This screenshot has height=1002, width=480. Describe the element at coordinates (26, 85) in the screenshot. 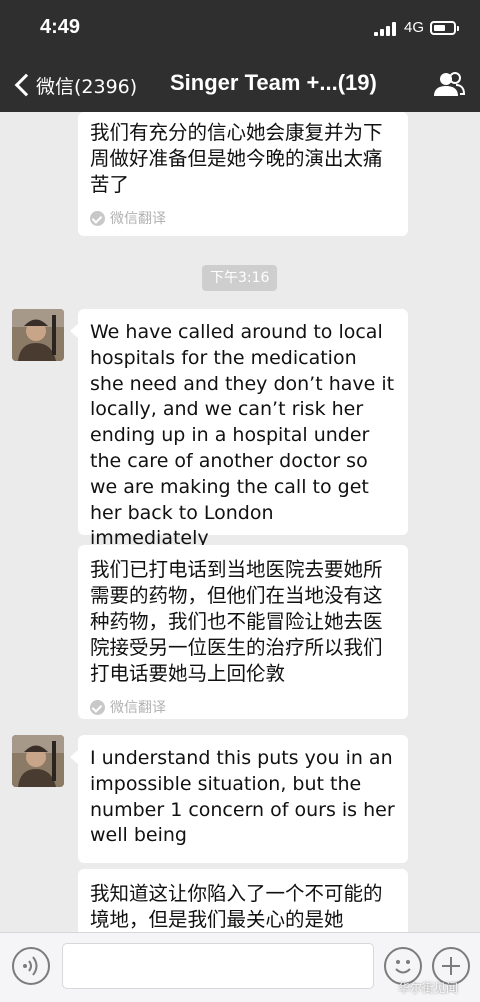

I see `chevron-left-icon` at that location.